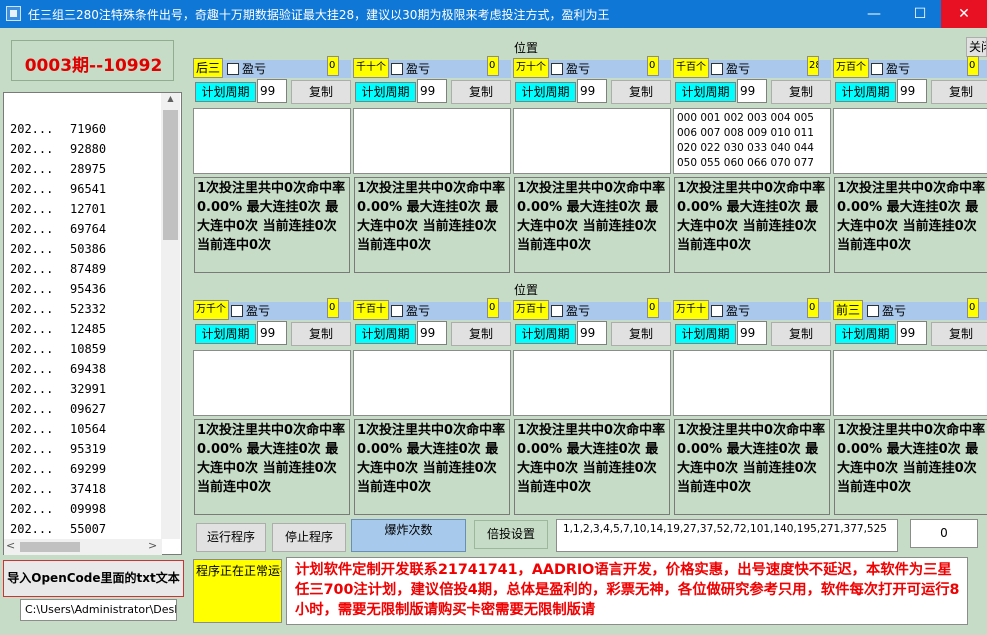 The image size is (987, 635). Describe the element at coordinates (58, 529) in the screenshot. I see `history-row: 202... 55007` at that location.